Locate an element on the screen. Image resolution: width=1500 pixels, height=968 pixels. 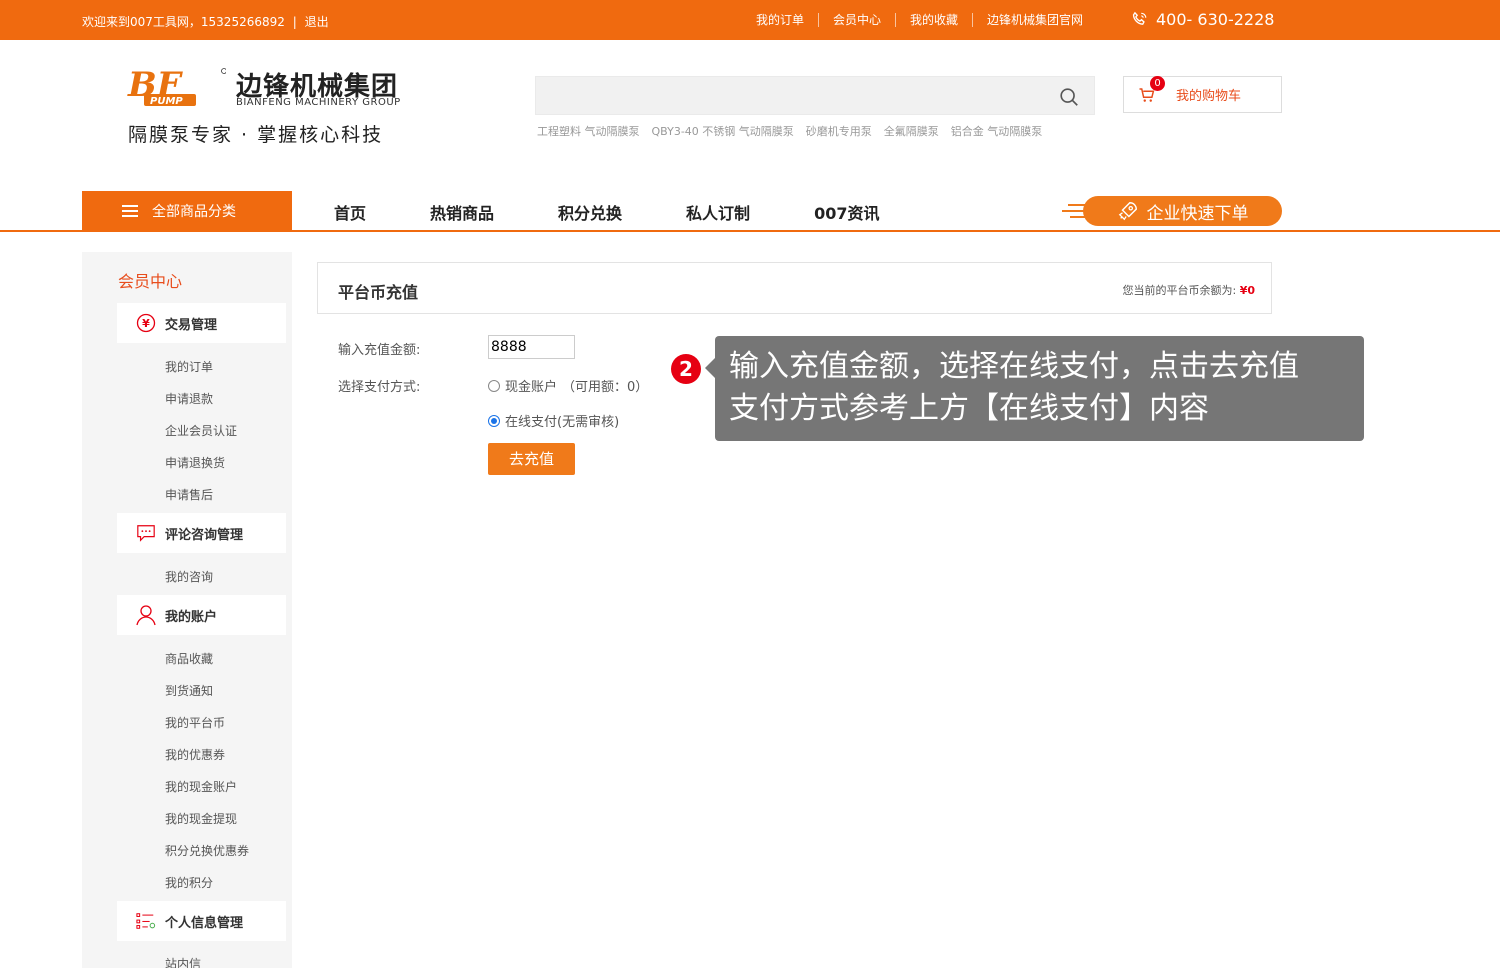
quick-order-button: 企业快速下单 is located at coordinates (1182, 211).